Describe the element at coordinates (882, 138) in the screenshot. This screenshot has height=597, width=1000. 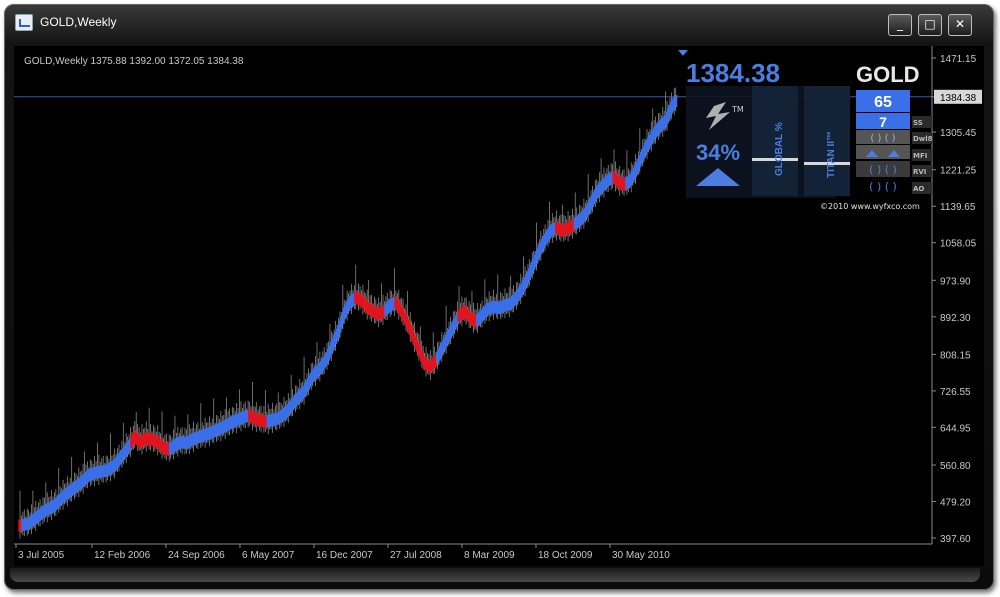
I see `braces-1: ( ) ( )` at that location.